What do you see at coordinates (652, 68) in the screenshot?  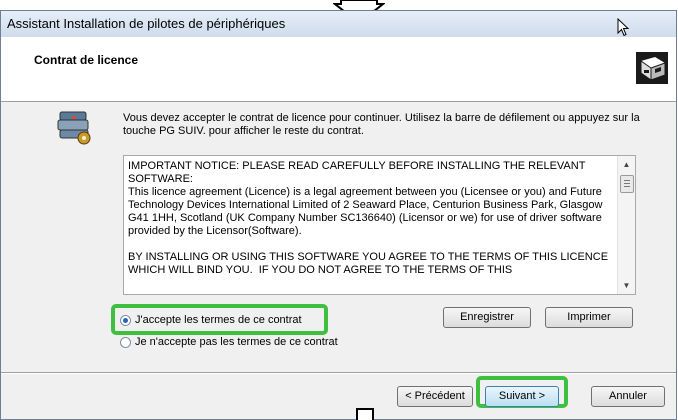 I see `driver-box-icon` at bounding box center [652, 68].